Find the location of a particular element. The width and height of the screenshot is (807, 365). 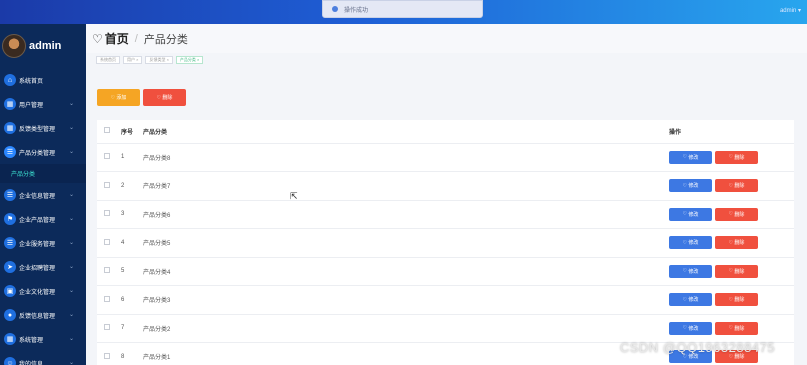

top-bar: 操作成功 admin ▾ is located at coordinates (403, 12).